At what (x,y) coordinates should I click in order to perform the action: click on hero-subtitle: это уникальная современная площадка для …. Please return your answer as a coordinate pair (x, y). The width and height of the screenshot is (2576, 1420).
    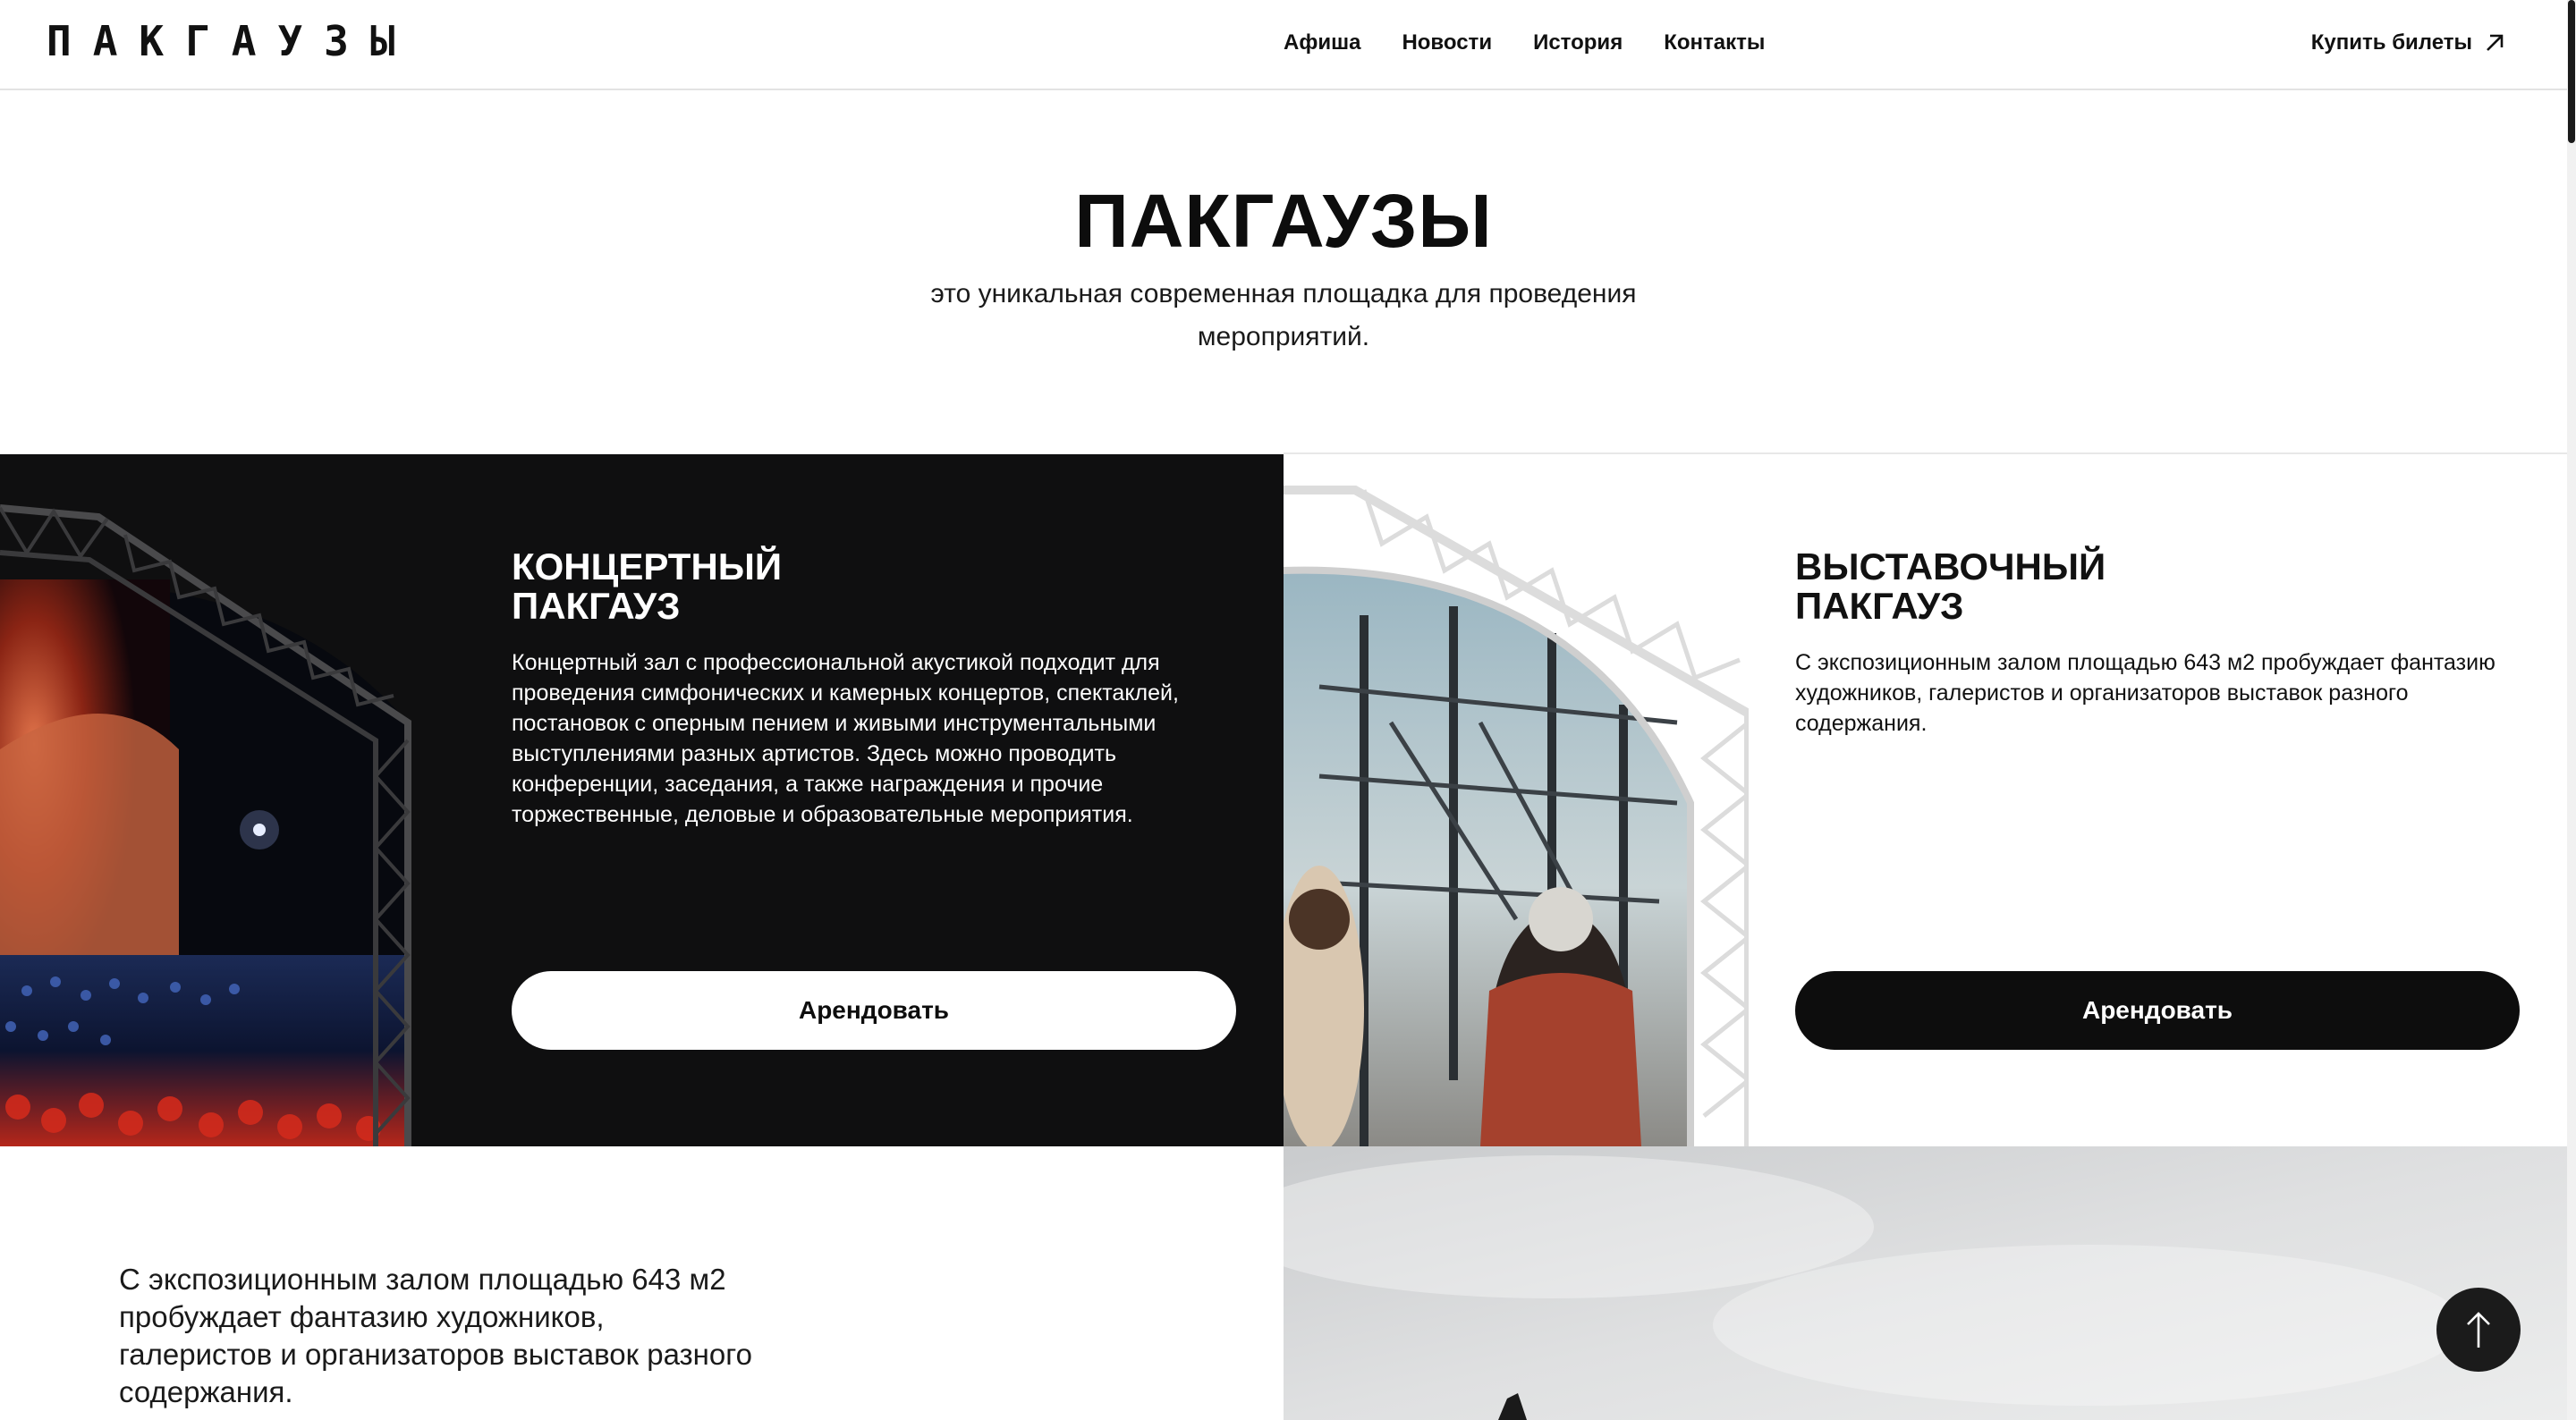
    Looking at the image, I should click on (1283, 315).